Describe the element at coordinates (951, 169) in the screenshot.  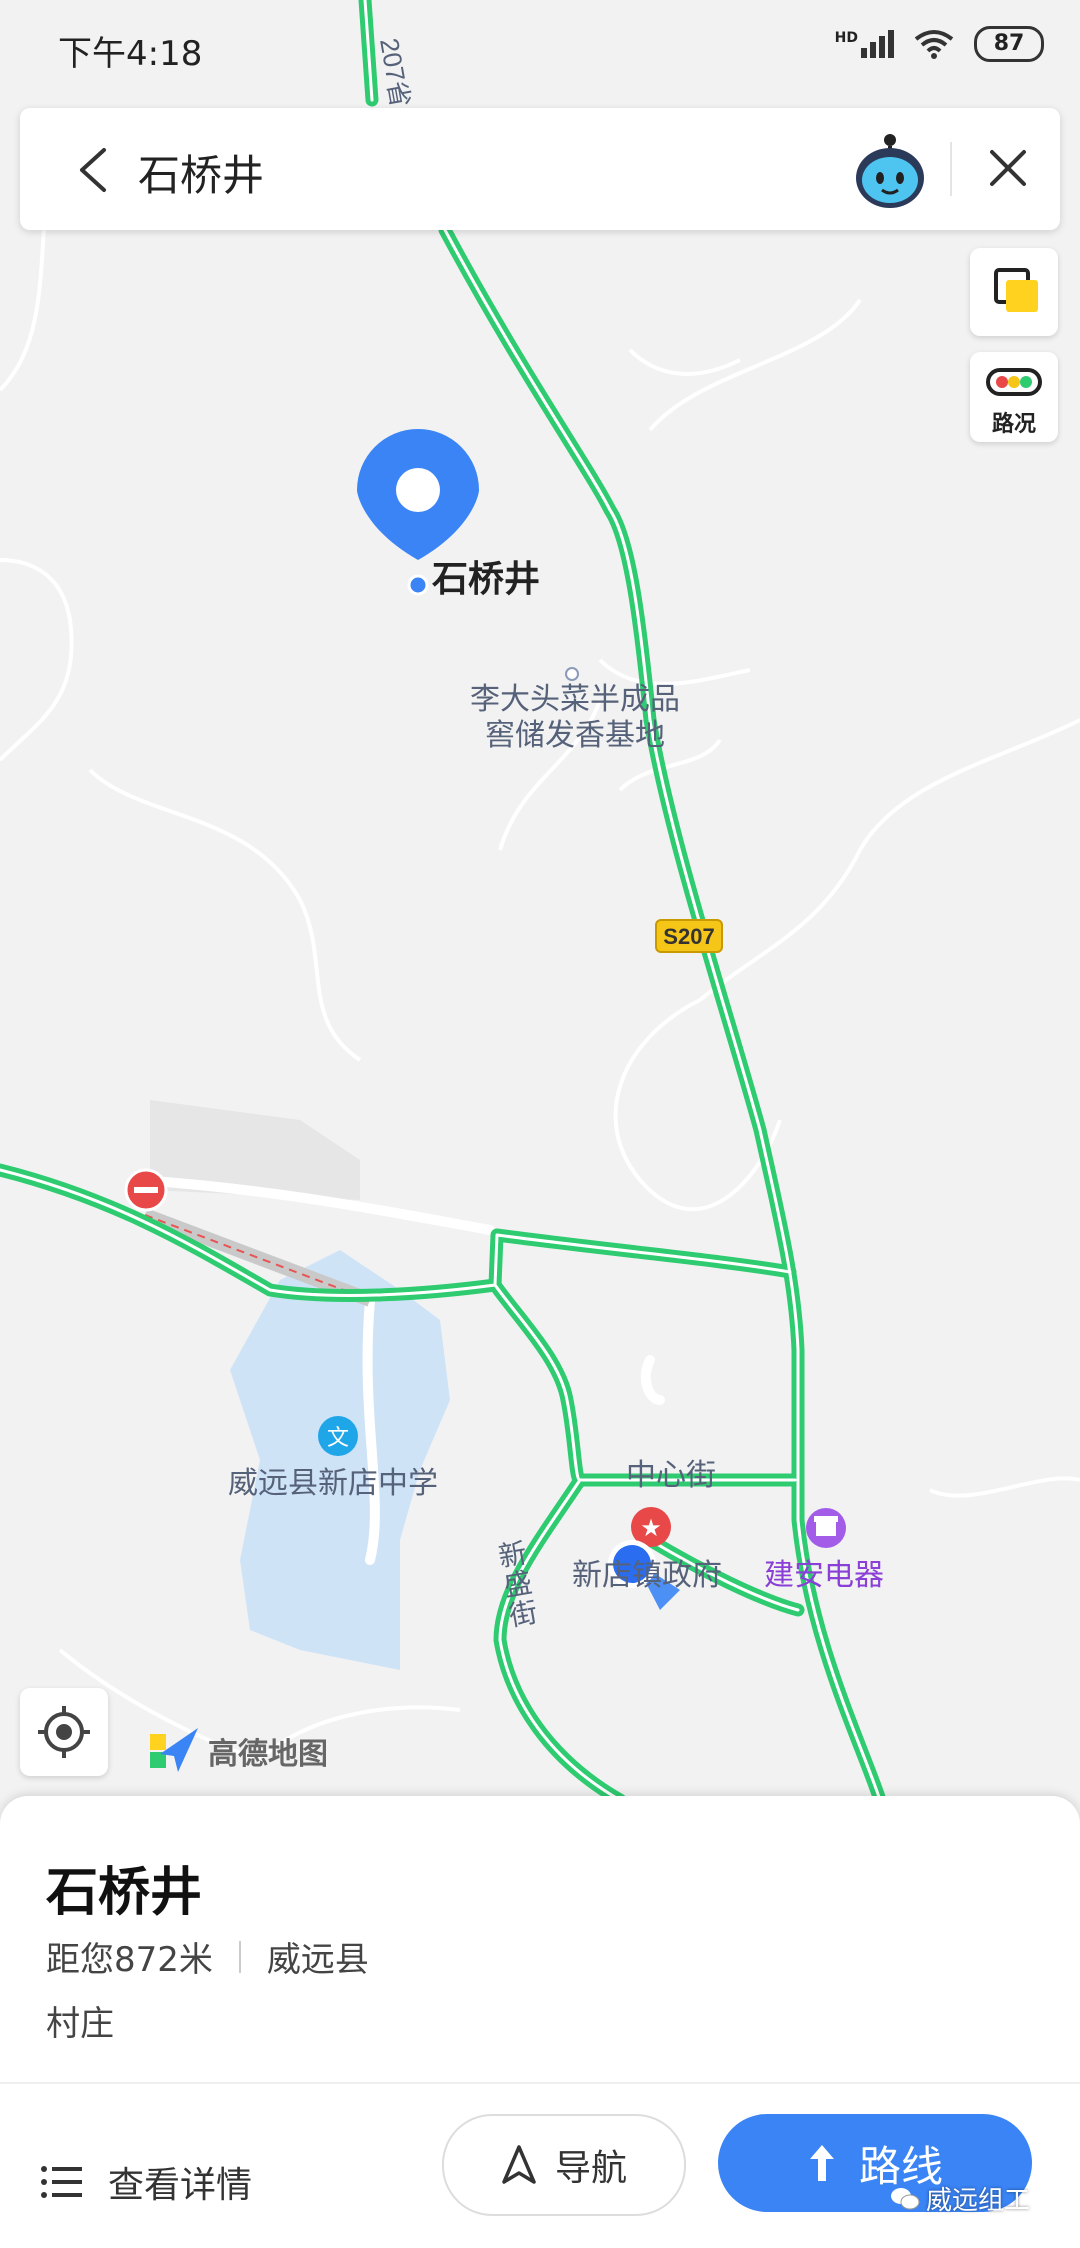
I see `search-divider` at that location.